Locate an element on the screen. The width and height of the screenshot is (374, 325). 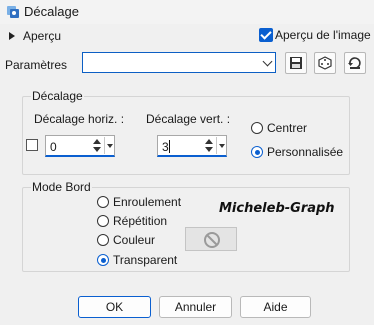
preview-image-label: Aperçu de l'image is located at coordinates (323, 35).